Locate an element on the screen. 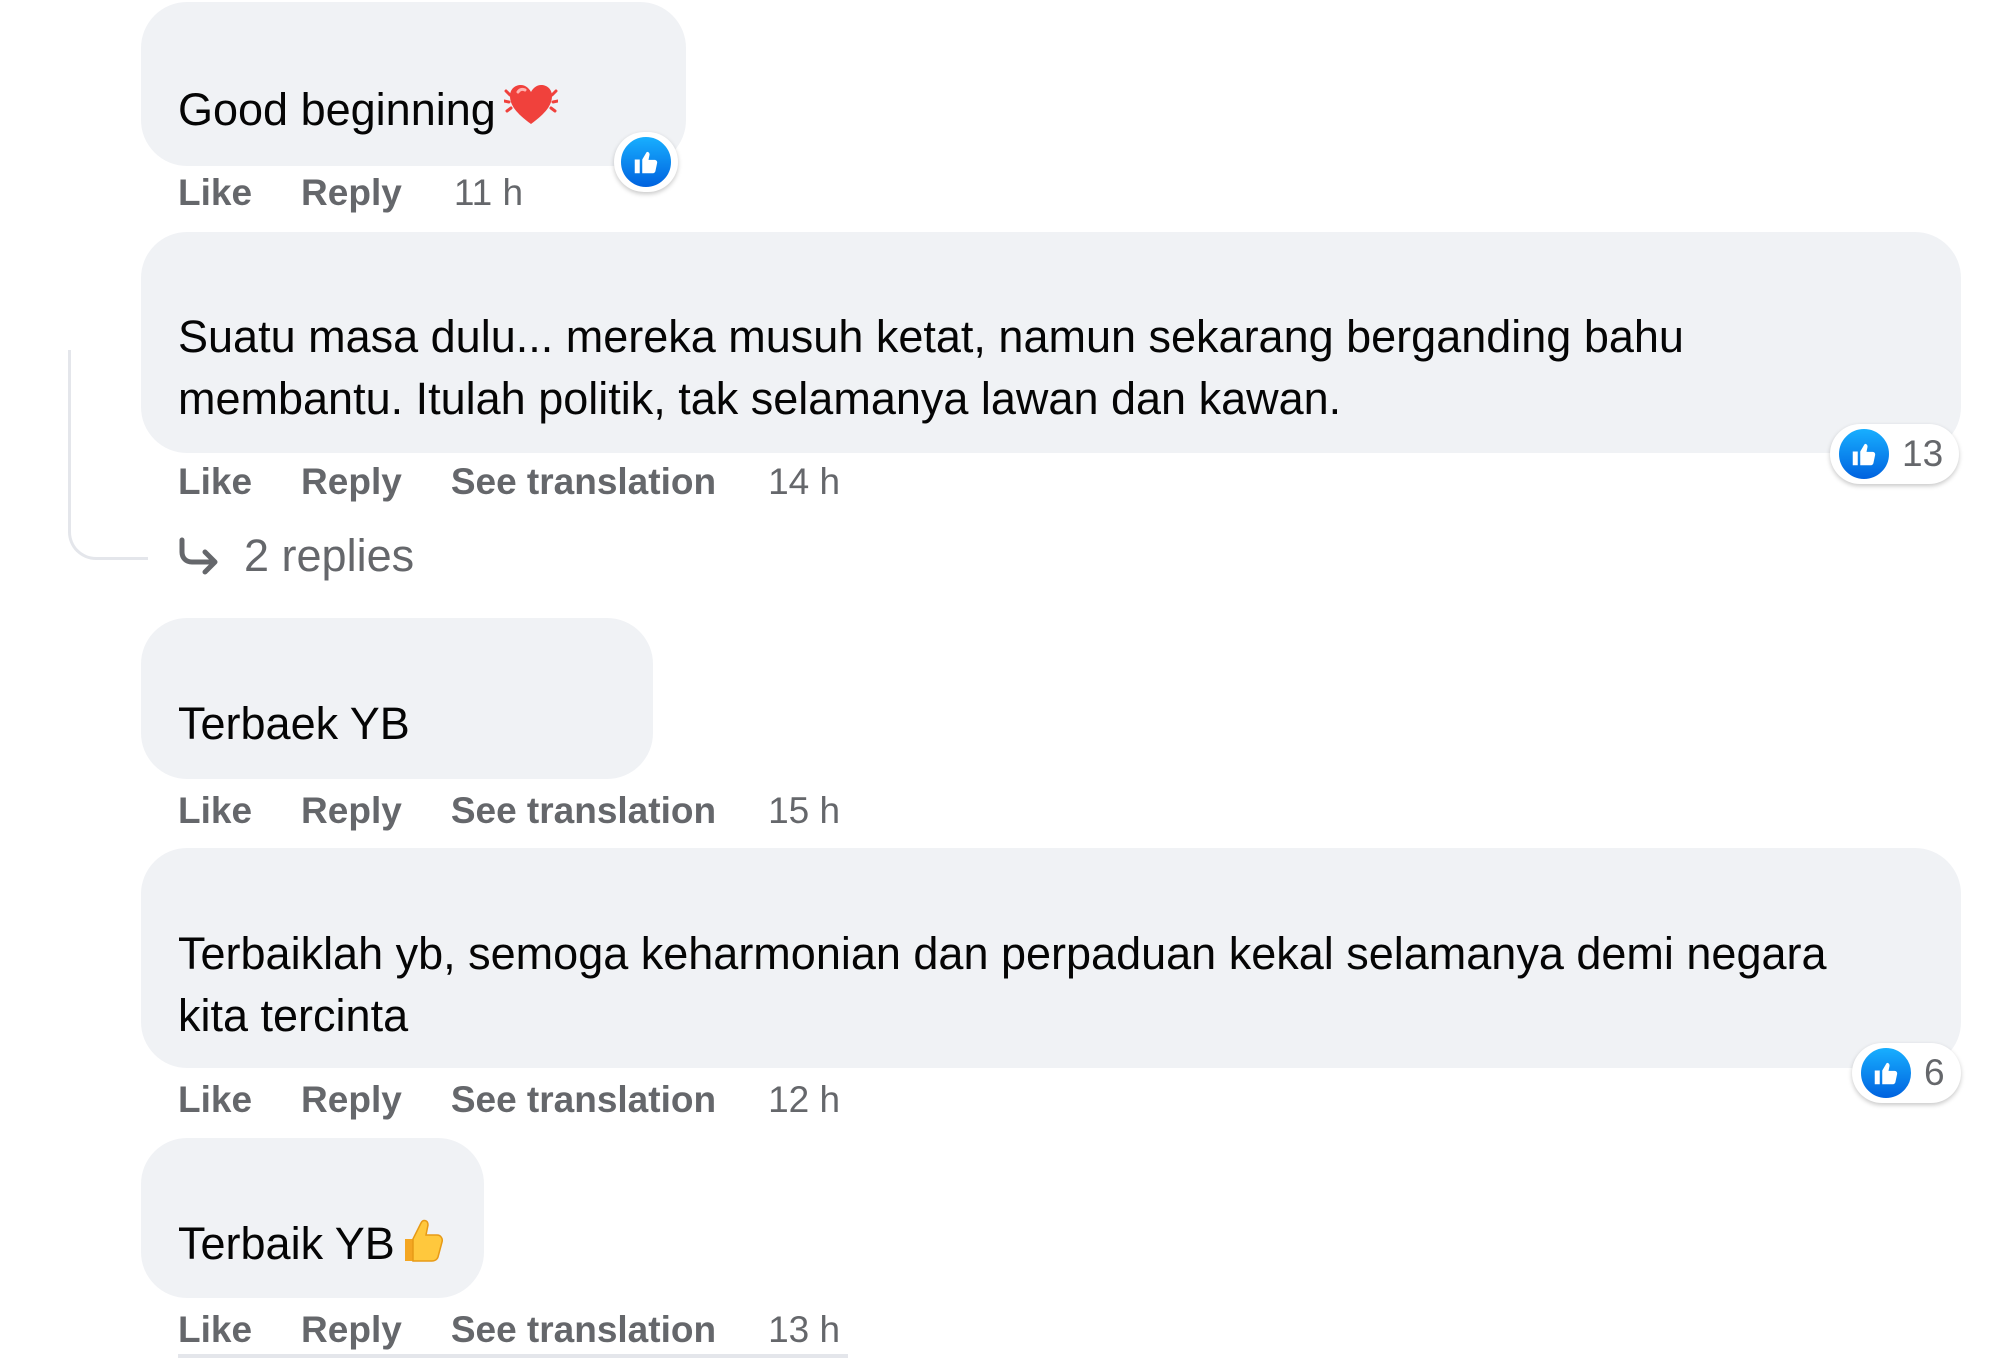 The height and width of the screenshot is (1358, 1999). comment-timestamp: 13 h is located at coordinates (804, 1330).